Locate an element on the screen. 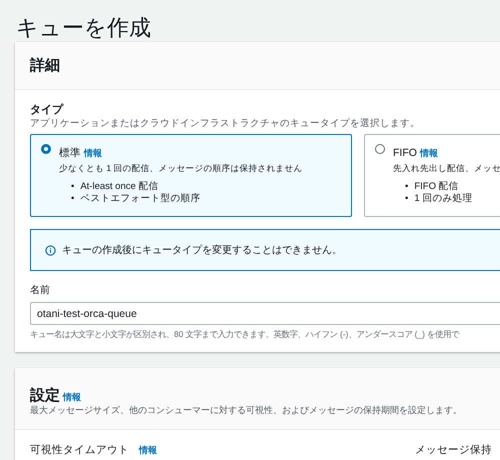 The image size is (500, 460). feature-item: ベストエフォート型の順序 is located at coordinates (140, 199).